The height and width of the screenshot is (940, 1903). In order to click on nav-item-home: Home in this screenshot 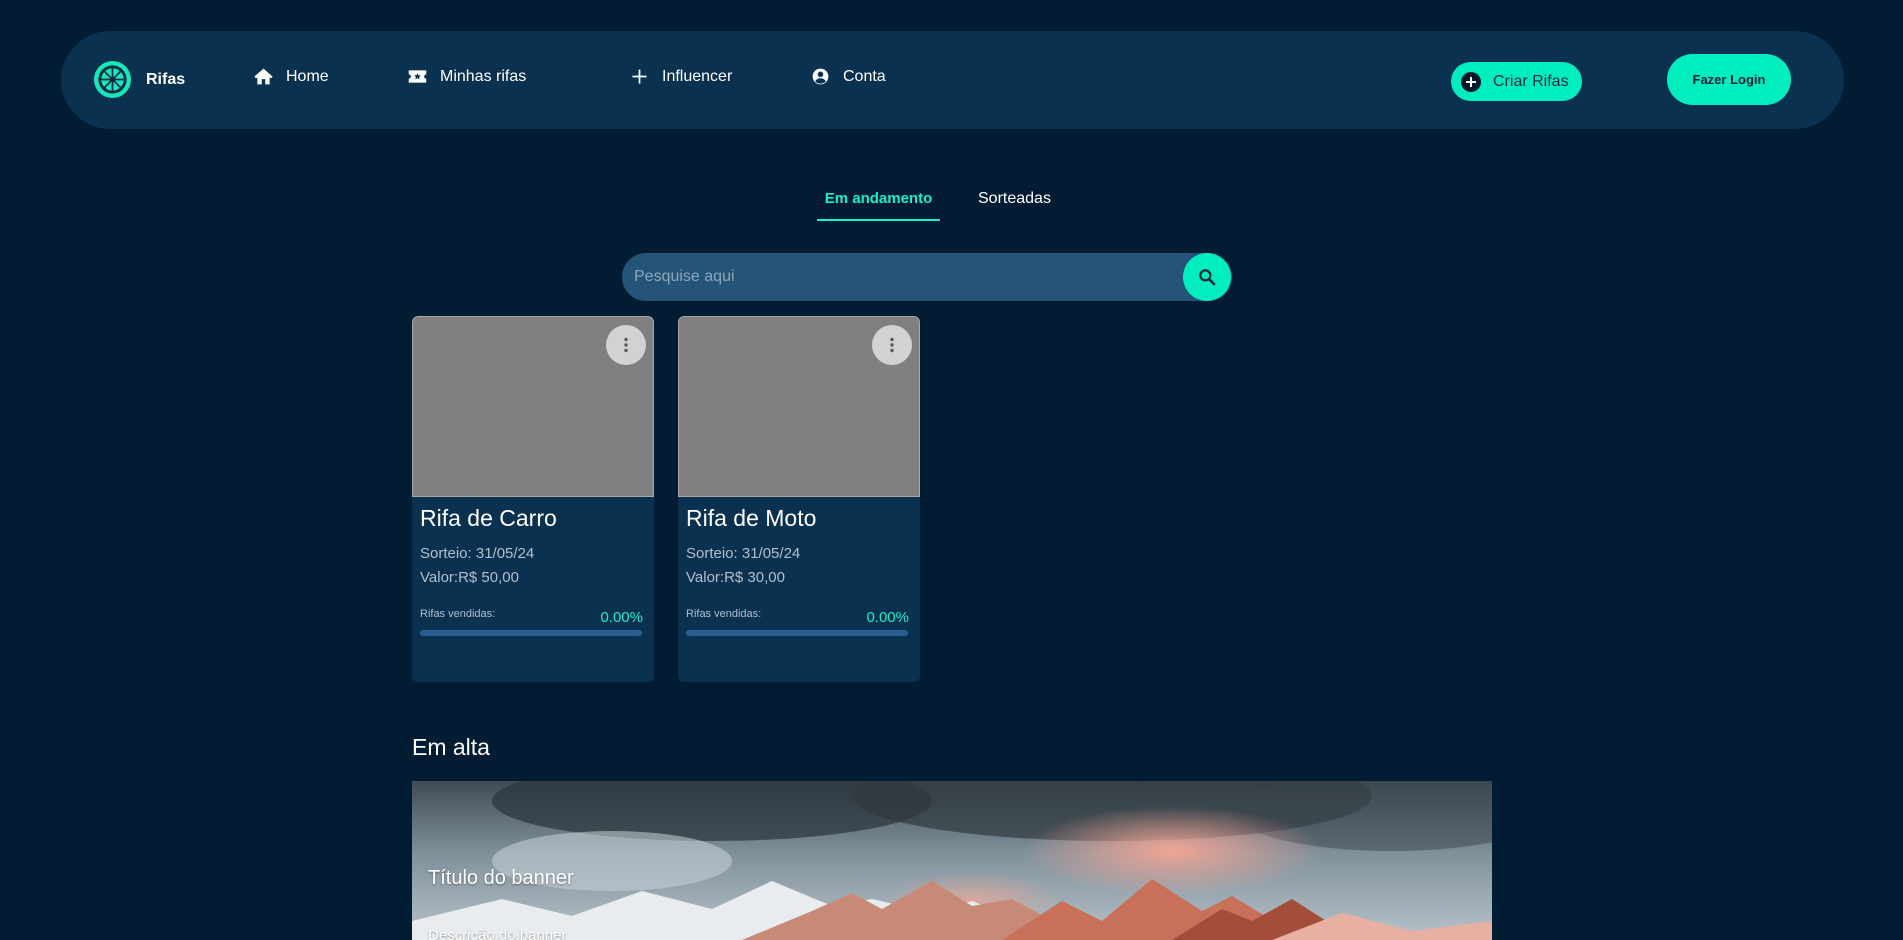, I will do `click(291, 76)`.